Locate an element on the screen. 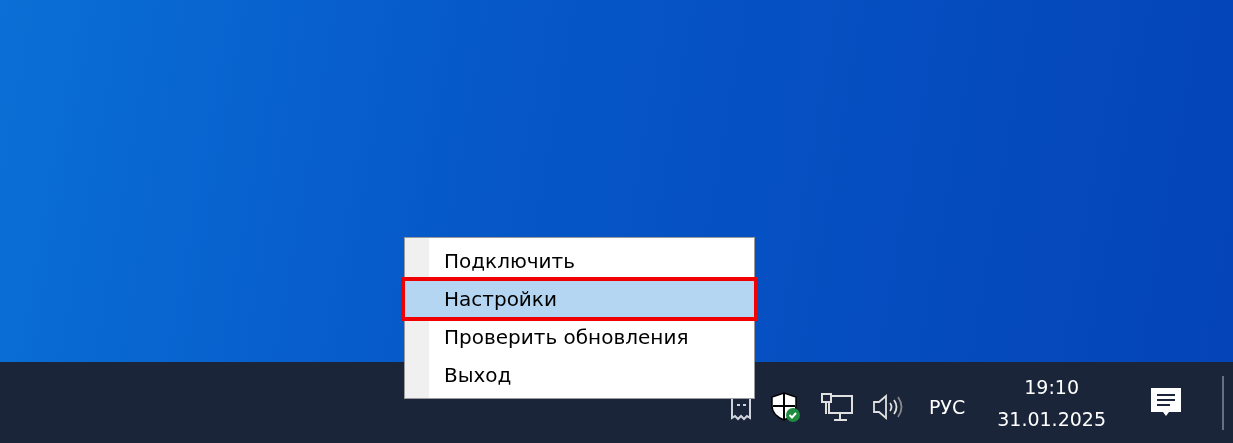  menu-item: Проверить обновления is located at coordinates (579, 337).